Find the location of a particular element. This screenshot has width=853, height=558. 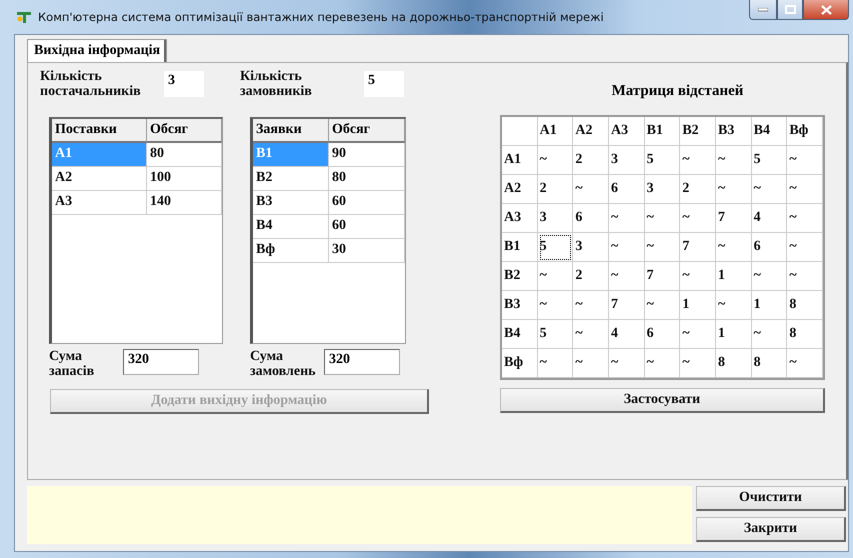

table-cell: 140 is located at coordinates (184, 203).